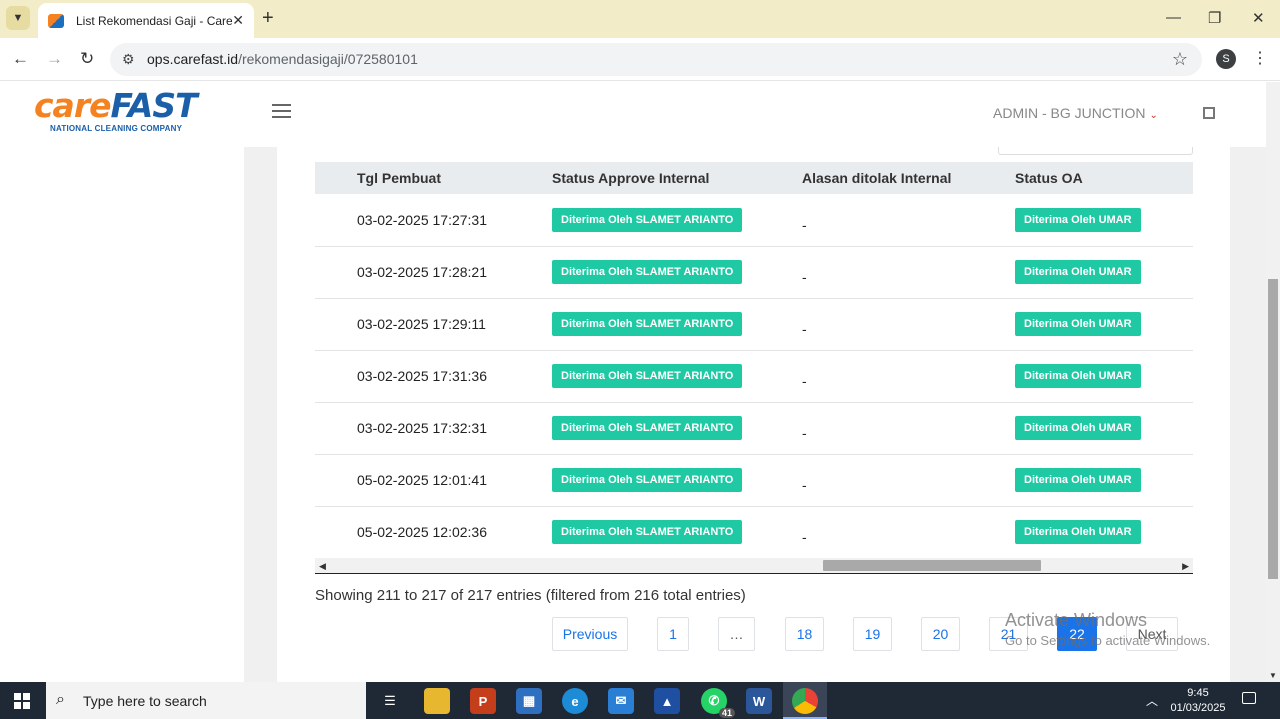  What do you see at coordinates (433, 532) in the screenshot?
I see `cell-tgl: 05-02-2025 12:02:36` at bounding box center [433, 532].